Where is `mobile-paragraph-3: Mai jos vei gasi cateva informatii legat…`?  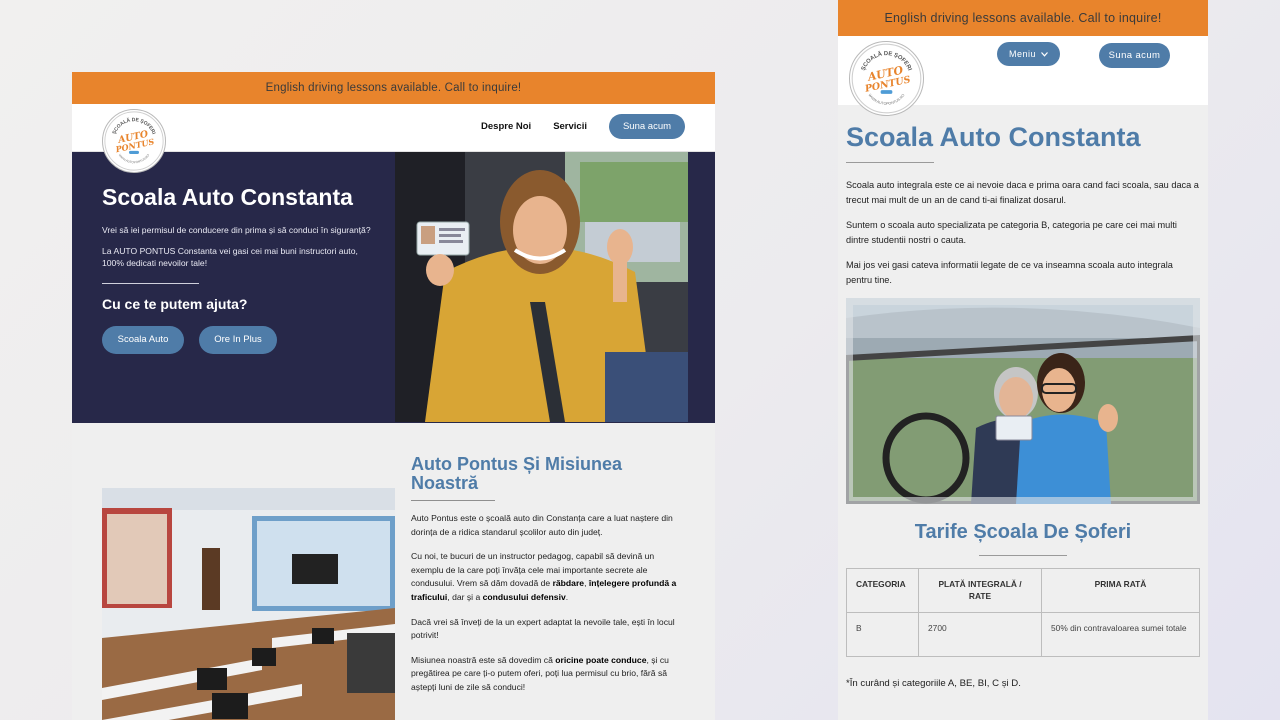 mobile-paragraph-3: Mai jos vei gasi cateva informatii legat… is located at coordinates (1009, 272).